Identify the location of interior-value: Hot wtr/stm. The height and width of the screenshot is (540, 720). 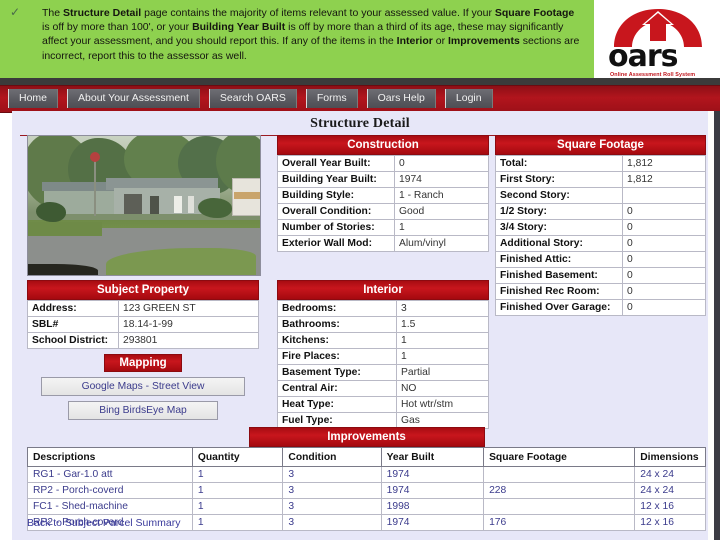
(442, 404).